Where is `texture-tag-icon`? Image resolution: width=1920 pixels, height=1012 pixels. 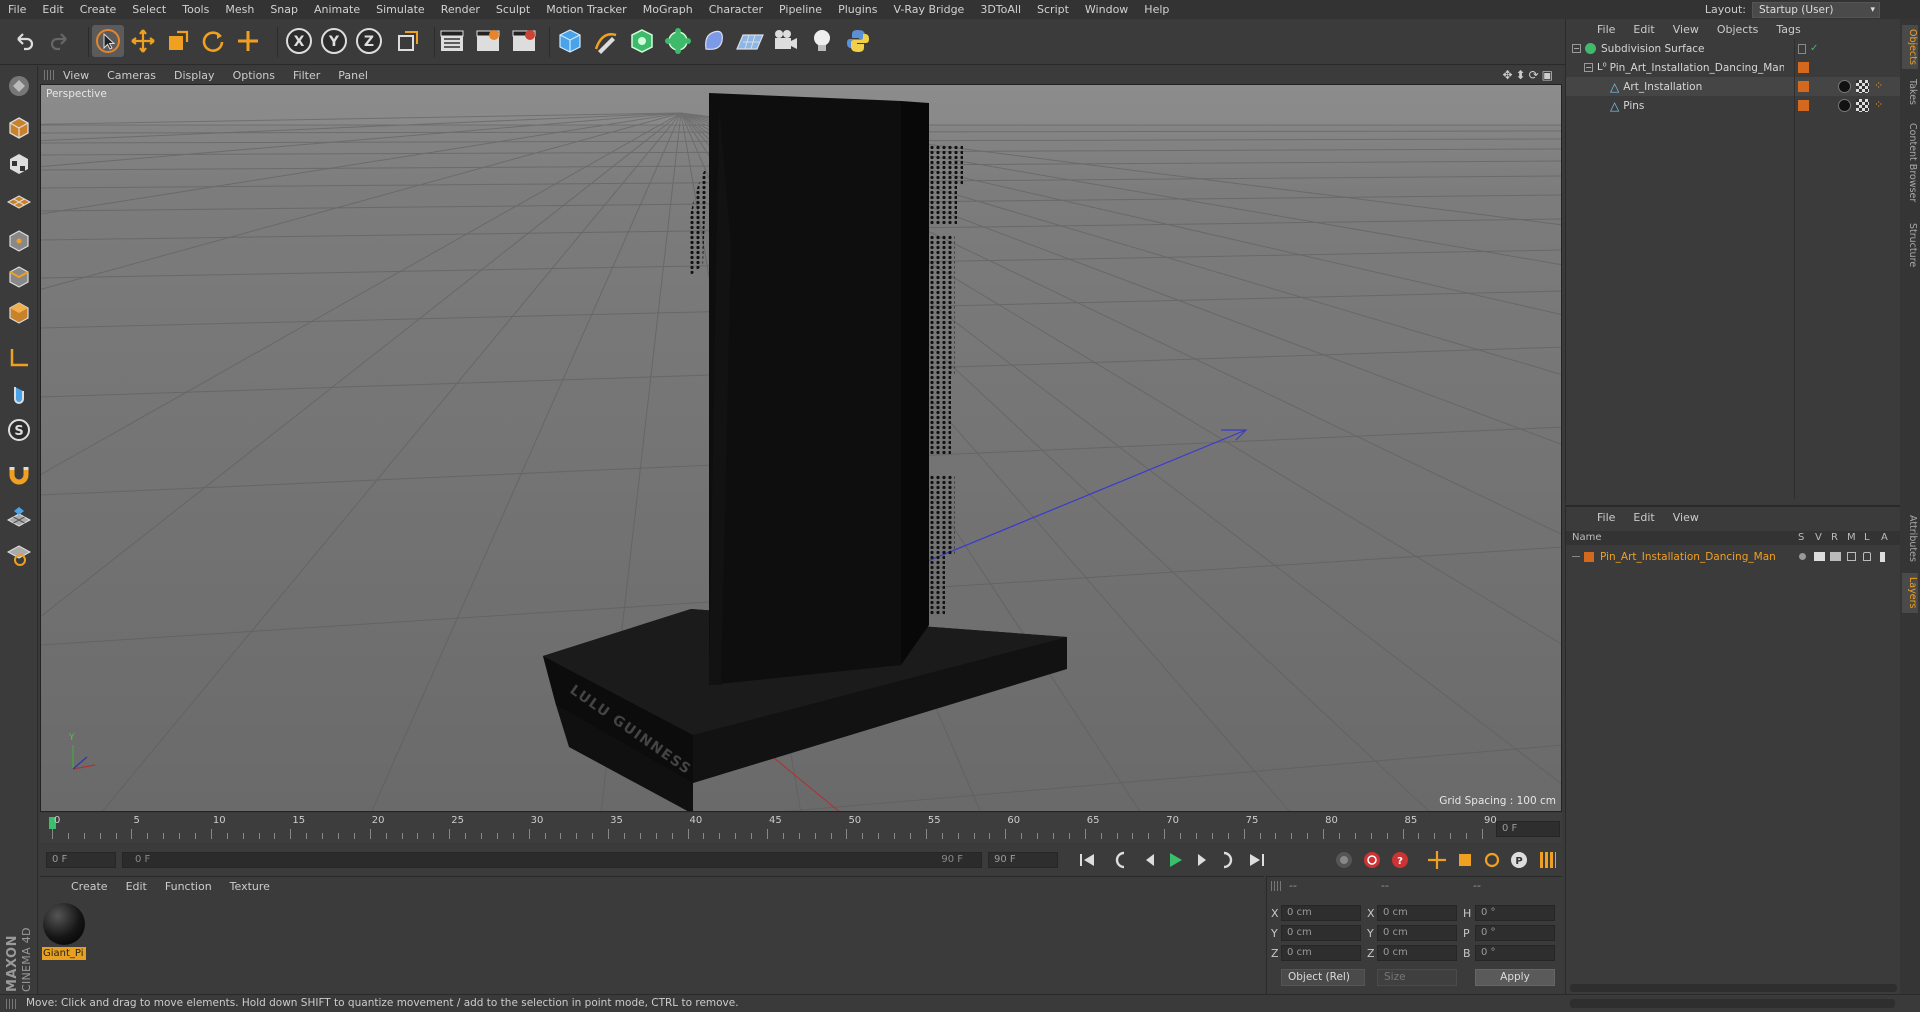 texture-tag-icon is located at coordinates (1862, 105).